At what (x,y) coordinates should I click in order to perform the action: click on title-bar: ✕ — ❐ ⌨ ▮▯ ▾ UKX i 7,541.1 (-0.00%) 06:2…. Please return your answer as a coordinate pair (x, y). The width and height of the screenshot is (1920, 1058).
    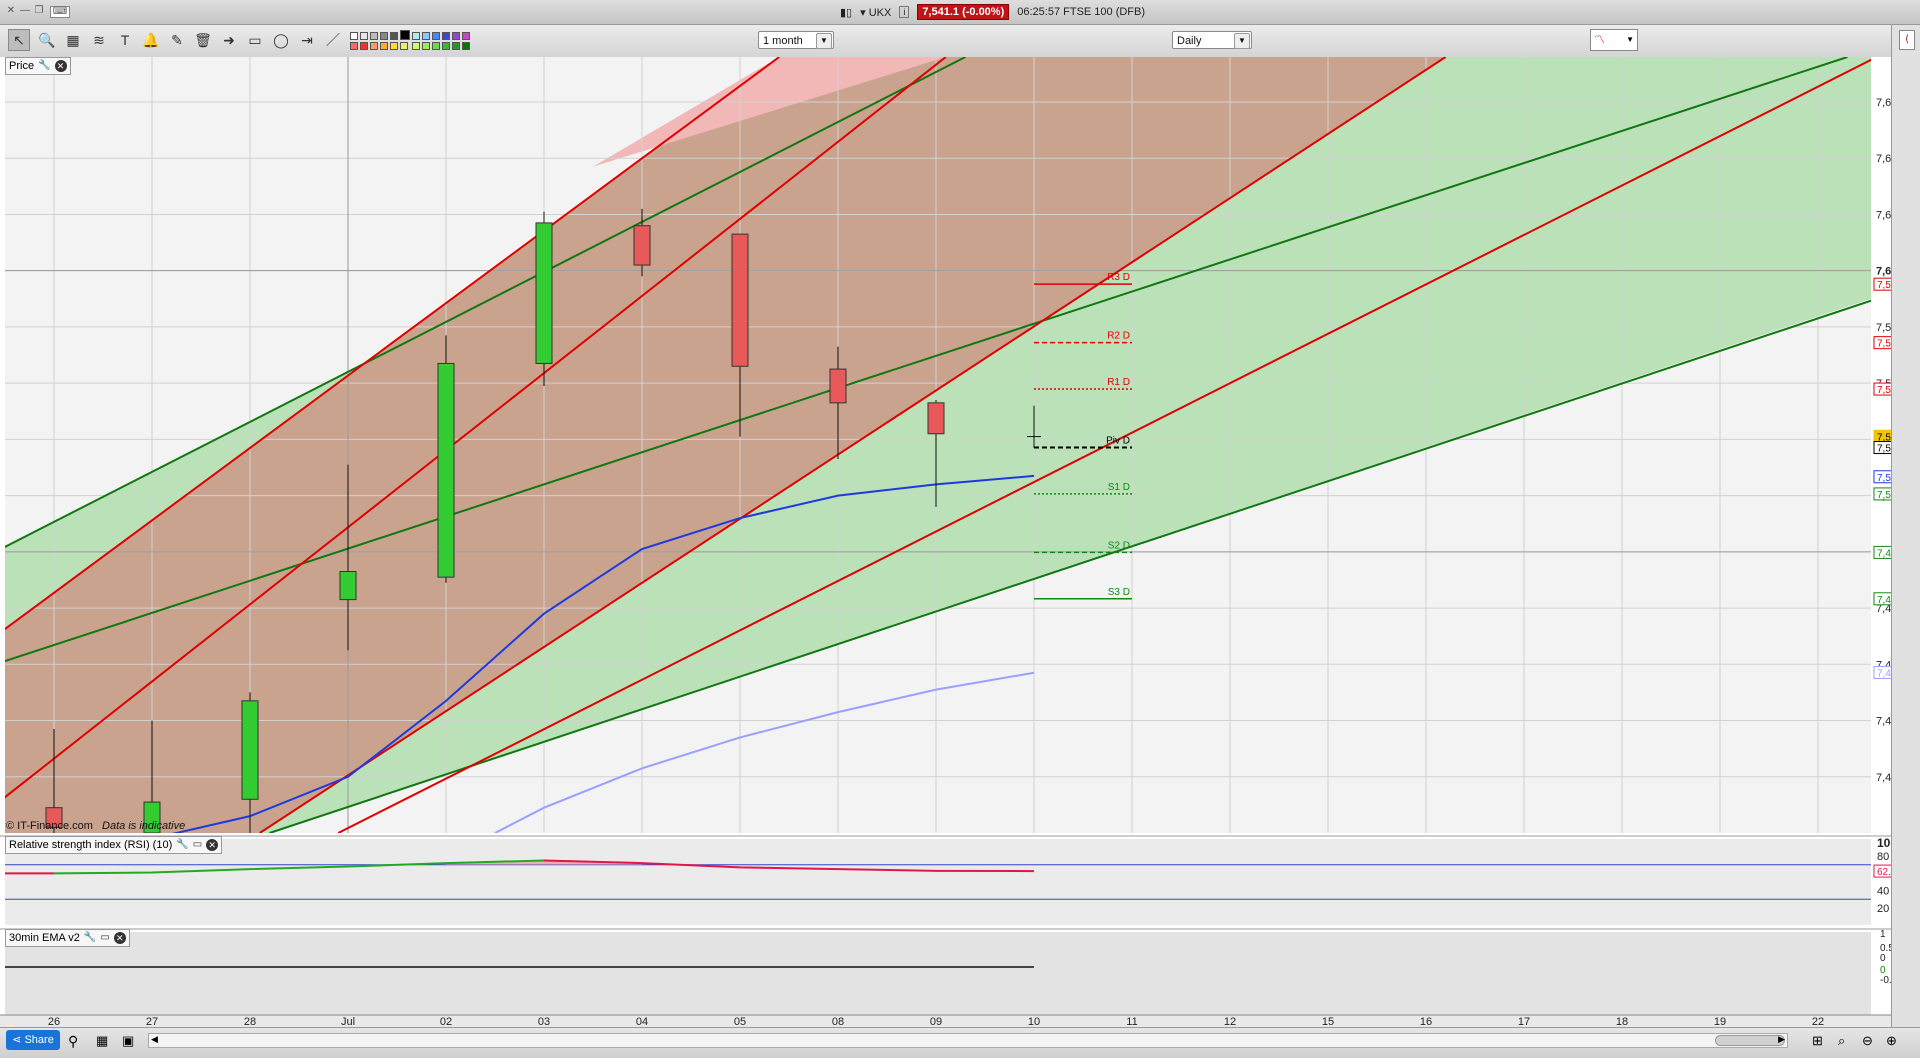
    Looking at the image, I should click on (960, 12).